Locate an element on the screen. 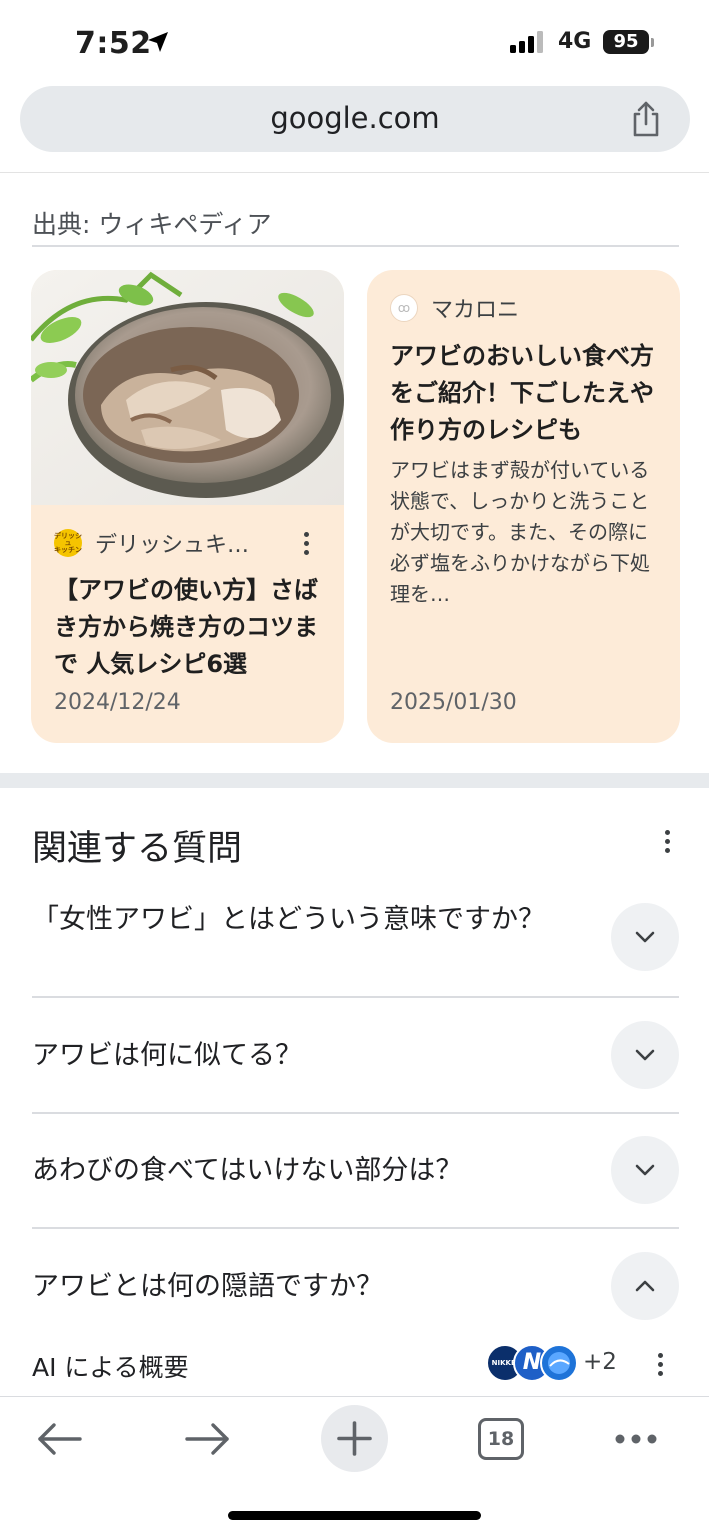  battery-tip is located at coordinates (652, 42).